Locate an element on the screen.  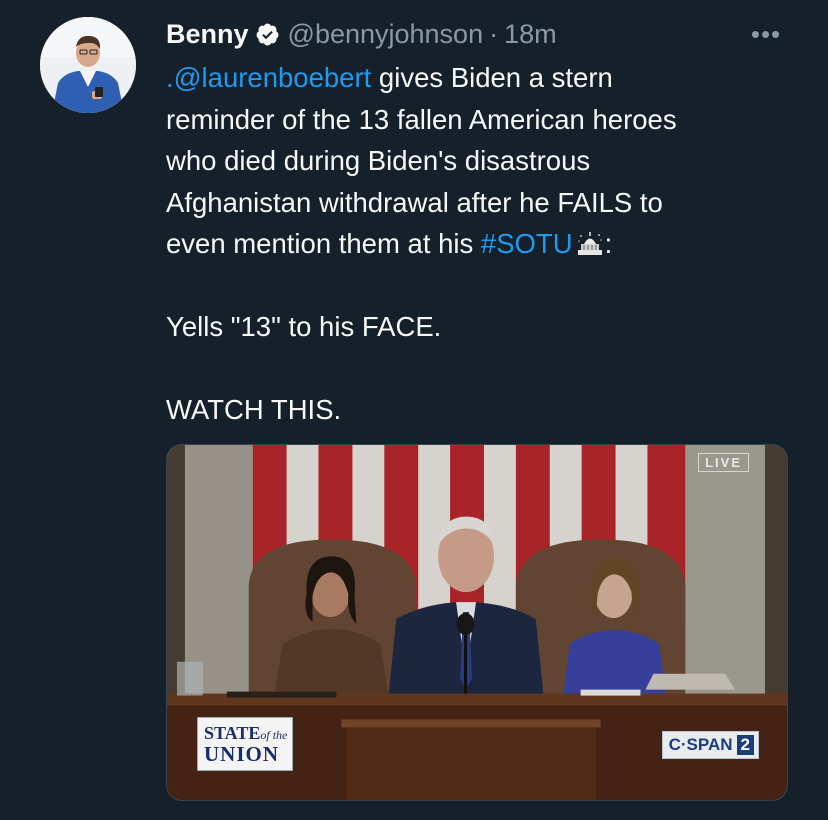
avatar is located at coordinates (88, 65).